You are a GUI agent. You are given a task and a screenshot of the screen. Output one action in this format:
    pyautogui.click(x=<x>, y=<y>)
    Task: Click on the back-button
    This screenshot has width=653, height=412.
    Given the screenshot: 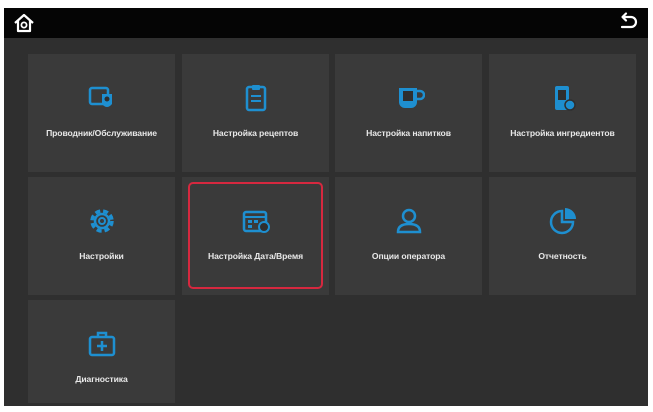 What is the action you would take?
    pyautogui.click(x=628, y=23)
    